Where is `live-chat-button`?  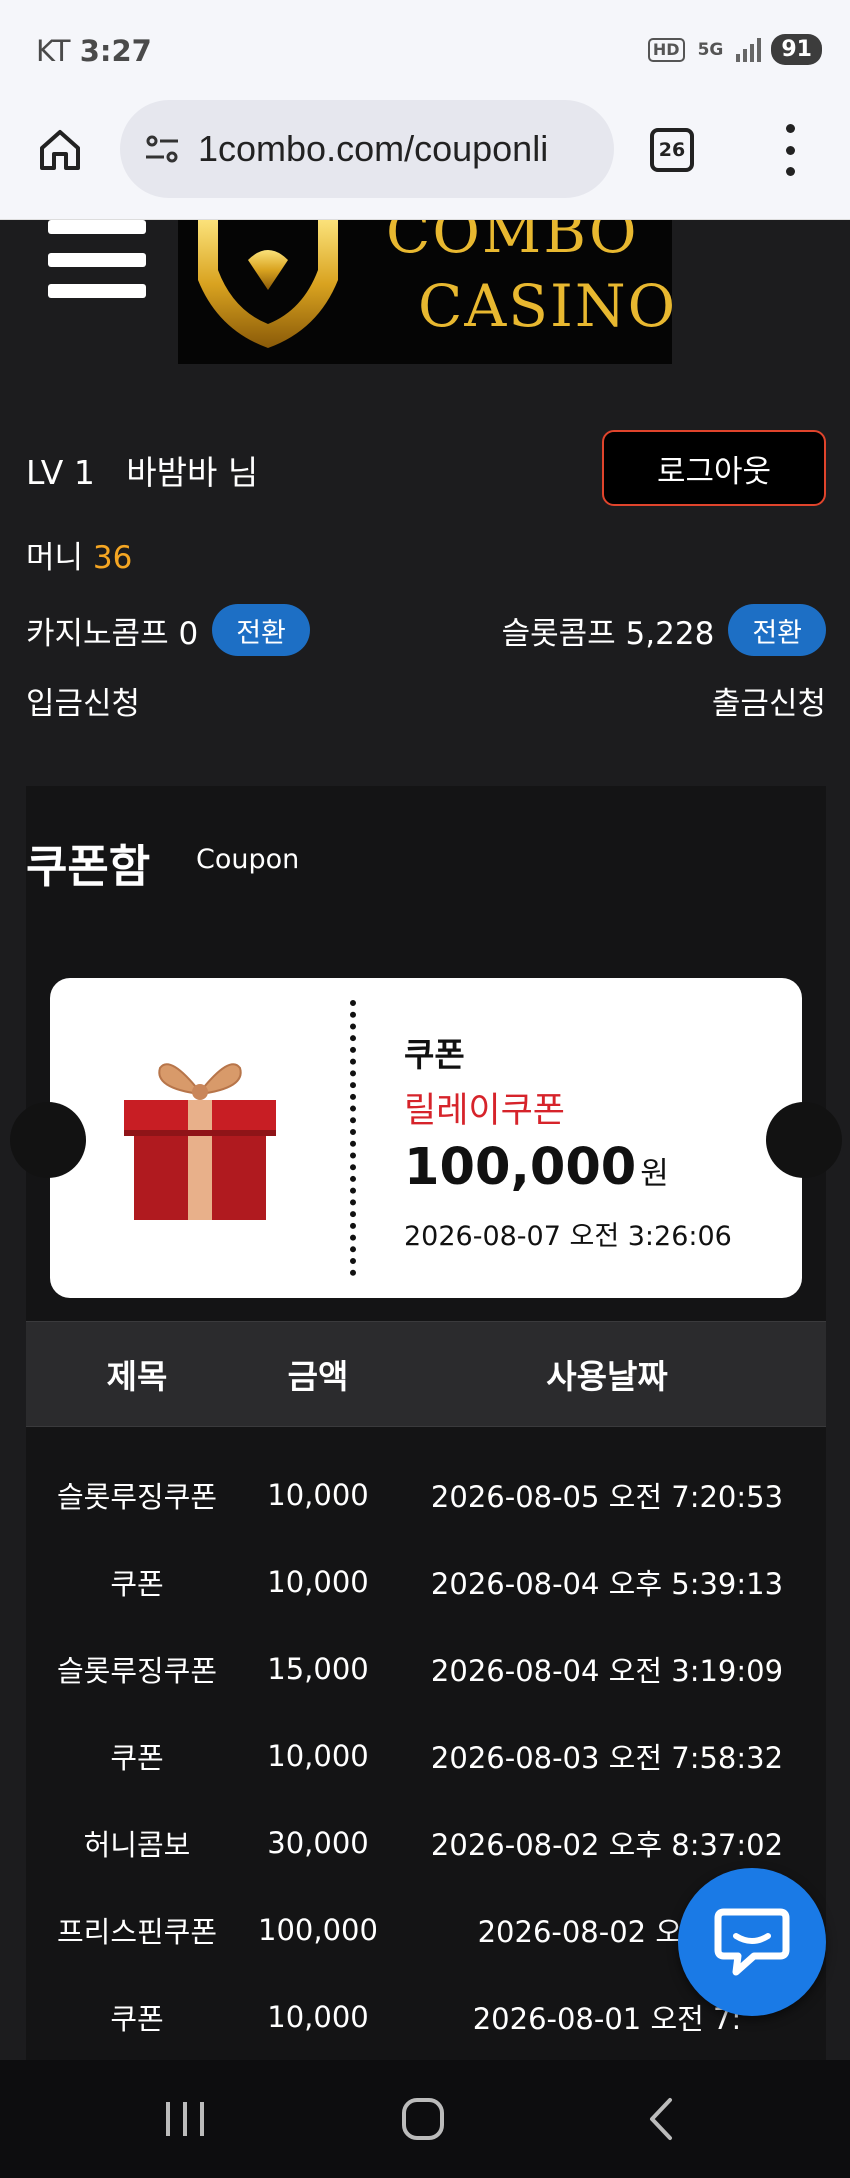 live-chat-button is located at coordinates (752, 1942).